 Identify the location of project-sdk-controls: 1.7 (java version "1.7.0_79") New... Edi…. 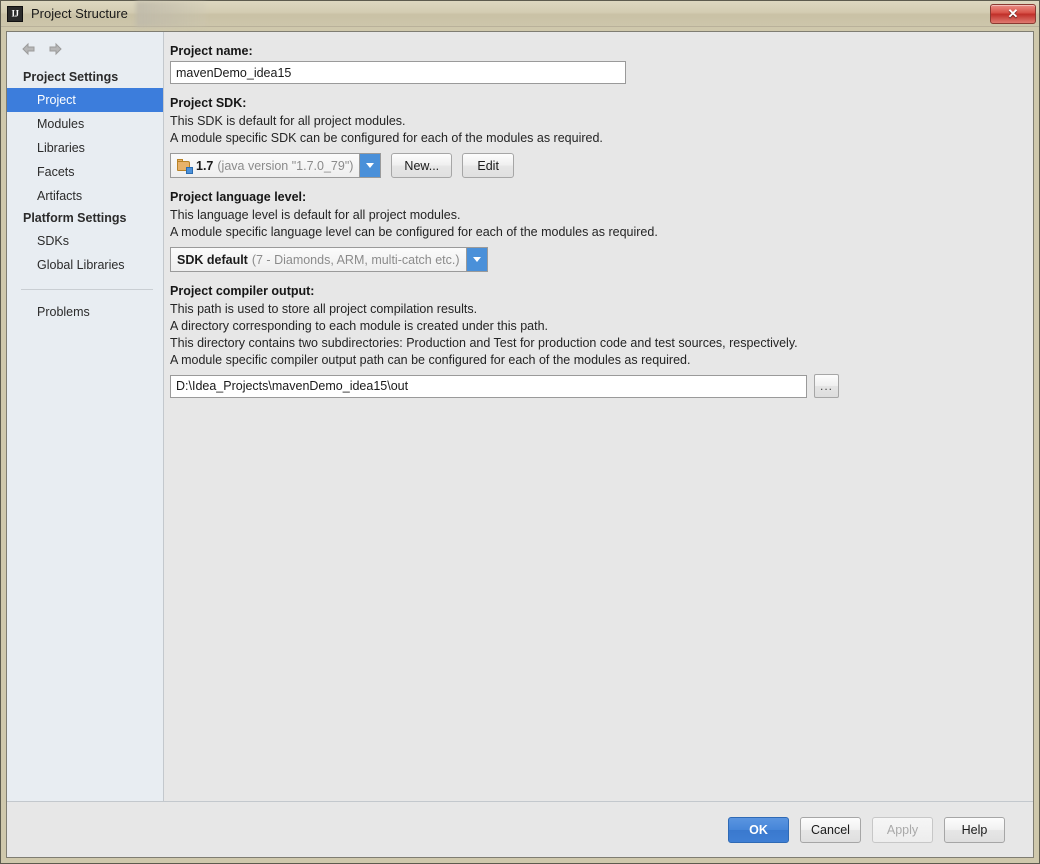
(601, 162).